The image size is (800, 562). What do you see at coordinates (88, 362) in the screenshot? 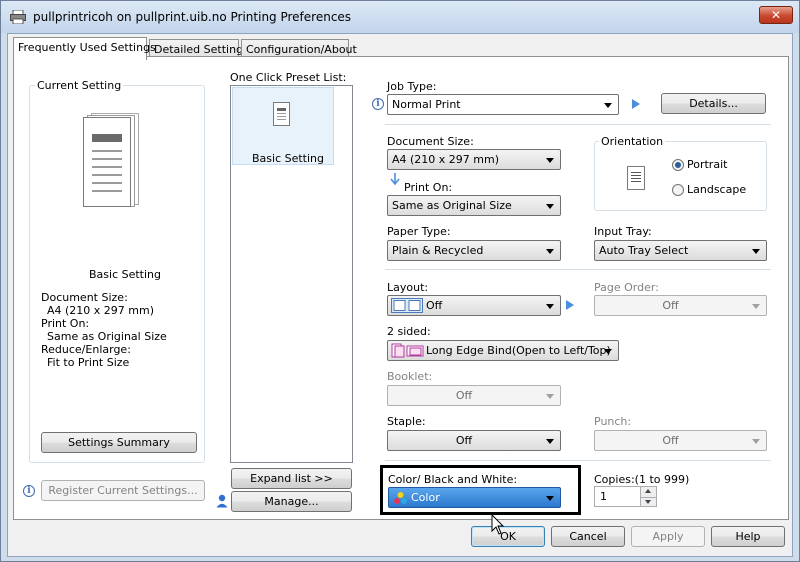
I see `detail-reduce-enlarge-value: Fit to Print Size` at bounding box center [88, 362].